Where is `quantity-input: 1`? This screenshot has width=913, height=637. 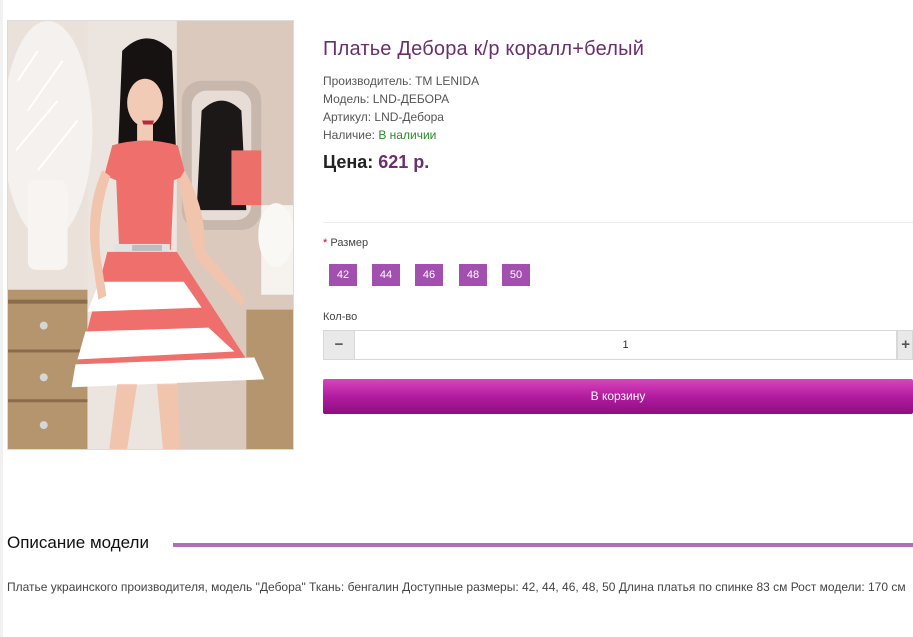
quantity-input: 1 is located at coordinates (626, 345).